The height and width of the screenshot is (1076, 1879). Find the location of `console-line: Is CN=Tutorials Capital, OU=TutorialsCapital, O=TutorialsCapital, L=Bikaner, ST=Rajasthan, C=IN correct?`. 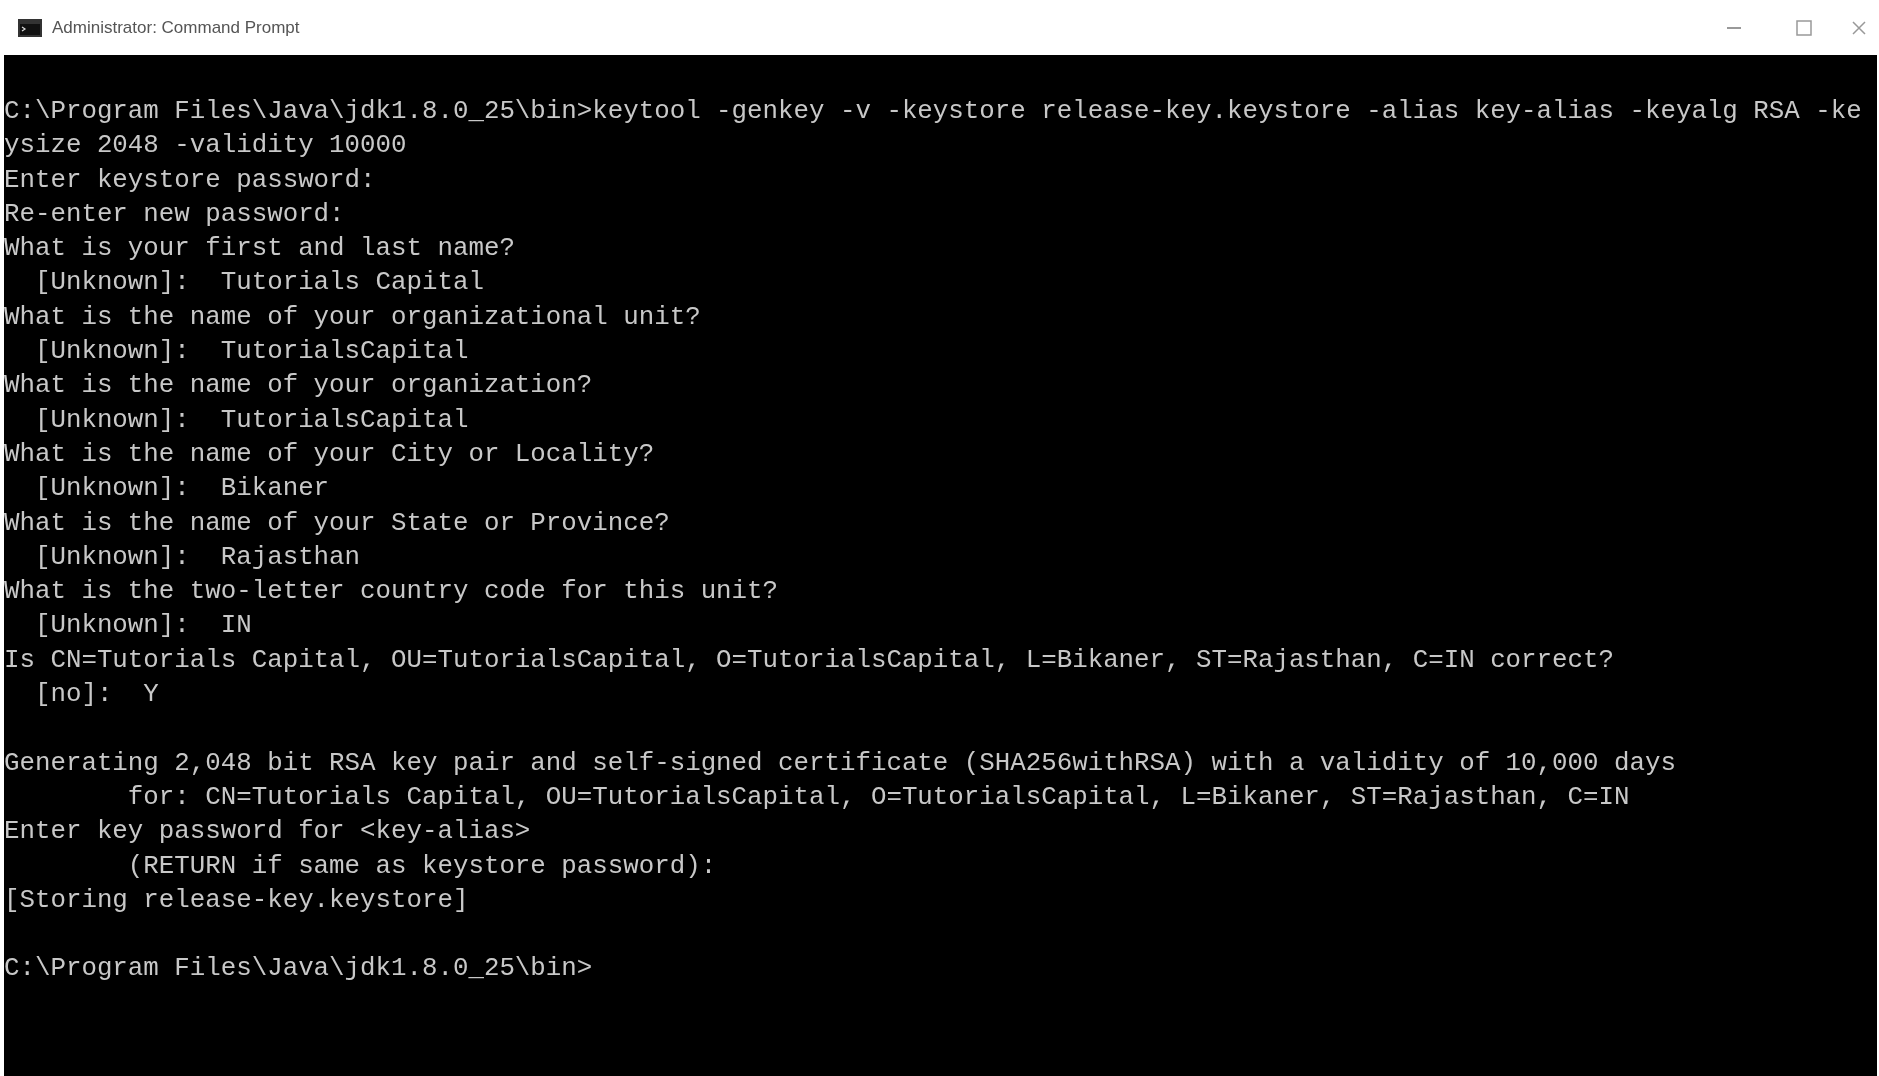

console-line: Is CN=Tutorials Capital, OU=TutorialsCapital, O=TutorialsCapital, L=Bikaner, ST=Rajasthan, C=IN correct? is located at coordinates (809, 660).